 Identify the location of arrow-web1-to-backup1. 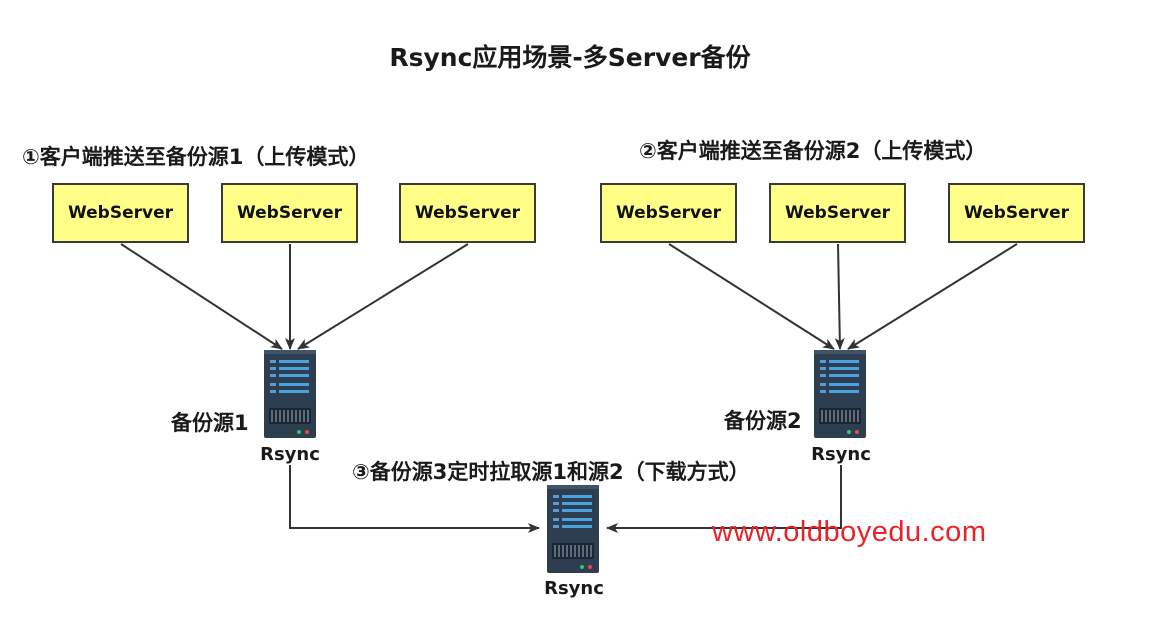
(201, 296).